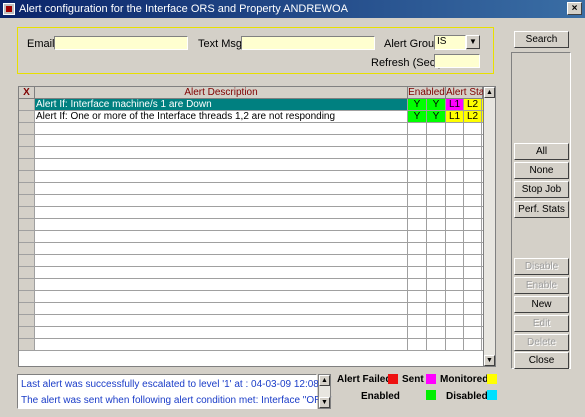  Describe the element at coordinates (541, 170) in the screenshot. I see `none-button: None` at that location.